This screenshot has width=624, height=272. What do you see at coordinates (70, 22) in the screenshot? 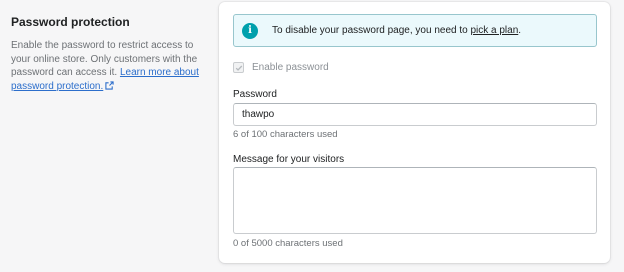
I see `section-title: Password protection` at bounding box center [70, 22].